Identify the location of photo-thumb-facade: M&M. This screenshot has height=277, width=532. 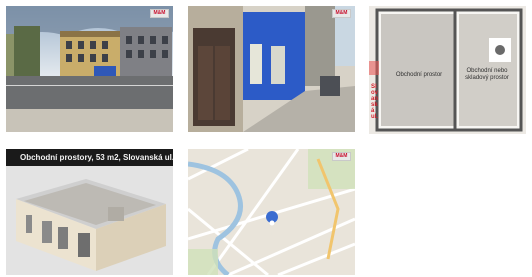
(271, 69).